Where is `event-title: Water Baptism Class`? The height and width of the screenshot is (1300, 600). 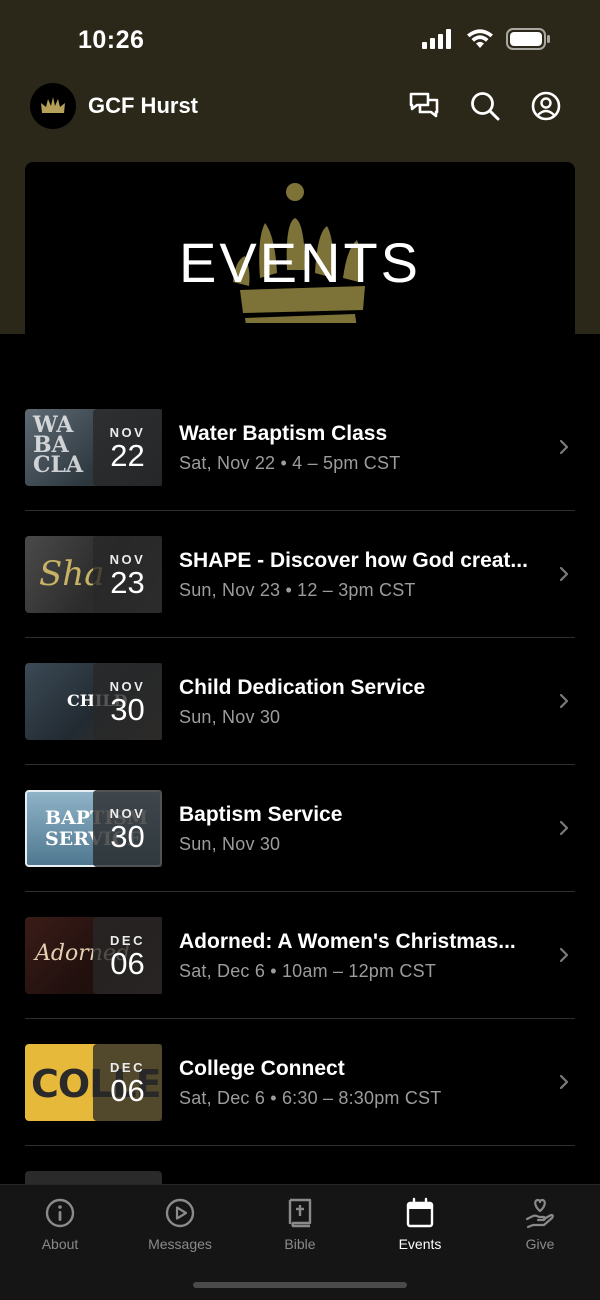 event-title: Water Baptism Class is located at coordinates (283, 433).